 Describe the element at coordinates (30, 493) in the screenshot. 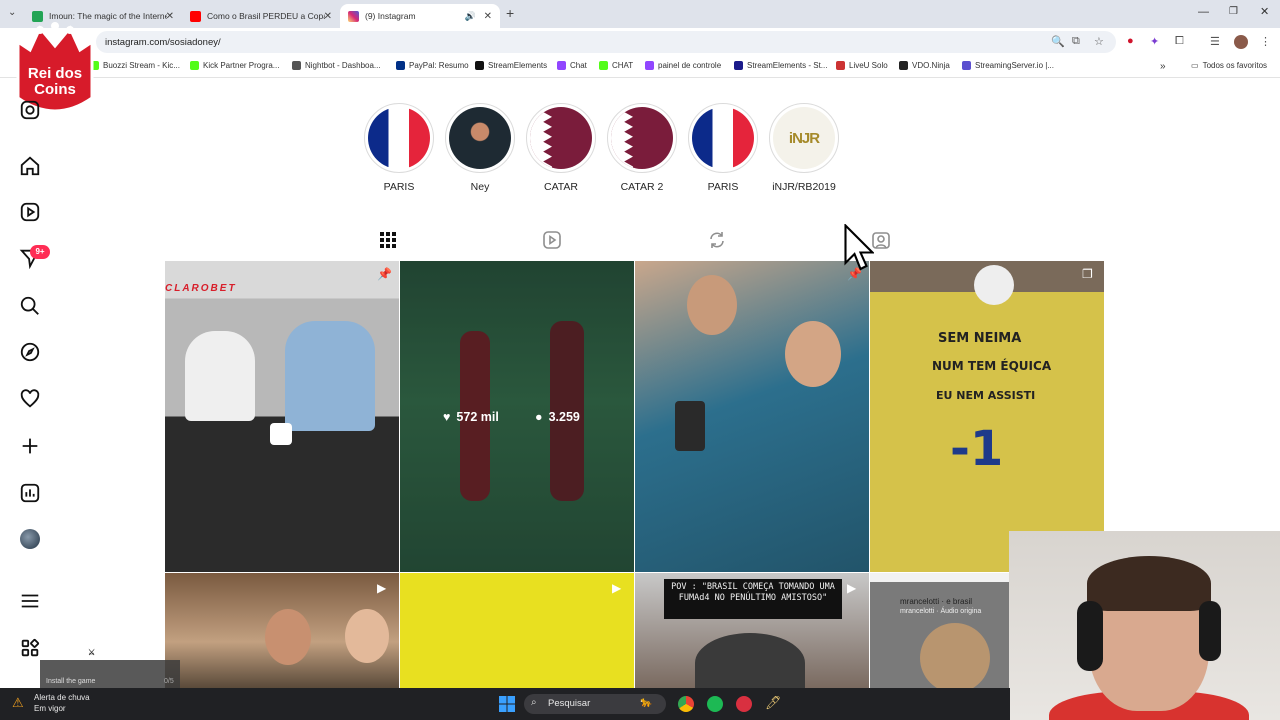

I see `dashboard-chart-icon` at that location.